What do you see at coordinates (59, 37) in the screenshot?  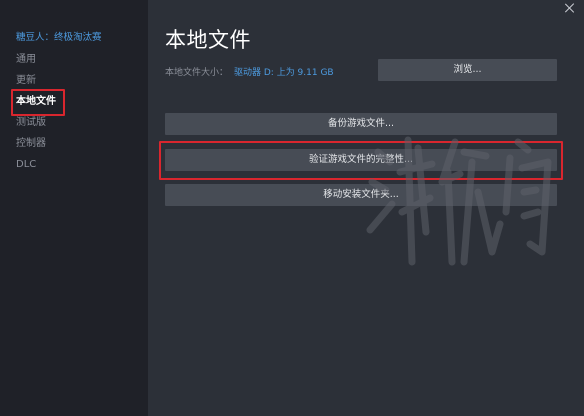 I see `sidebar-game-title: 糖豆人：终极淘汰赛` at bounding box center [59, 37].